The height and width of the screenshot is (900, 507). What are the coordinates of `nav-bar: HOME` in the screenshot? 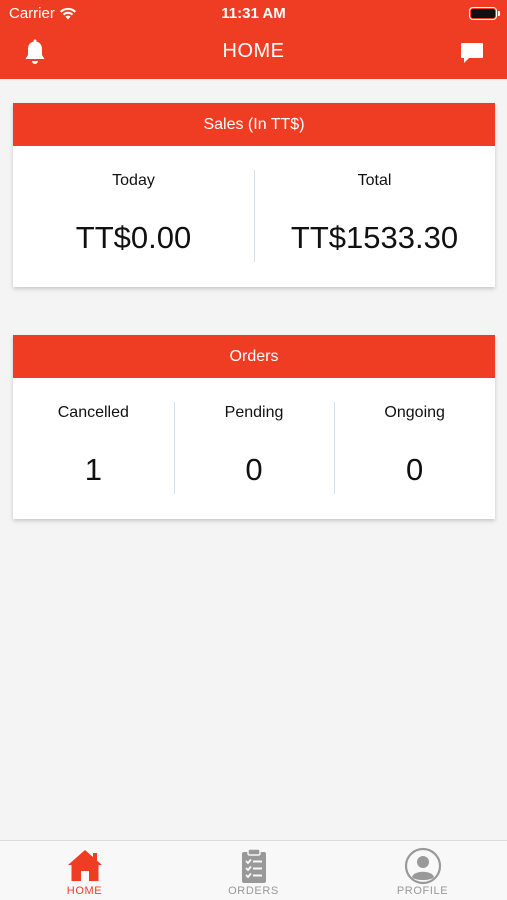 It's located at (253, 53).